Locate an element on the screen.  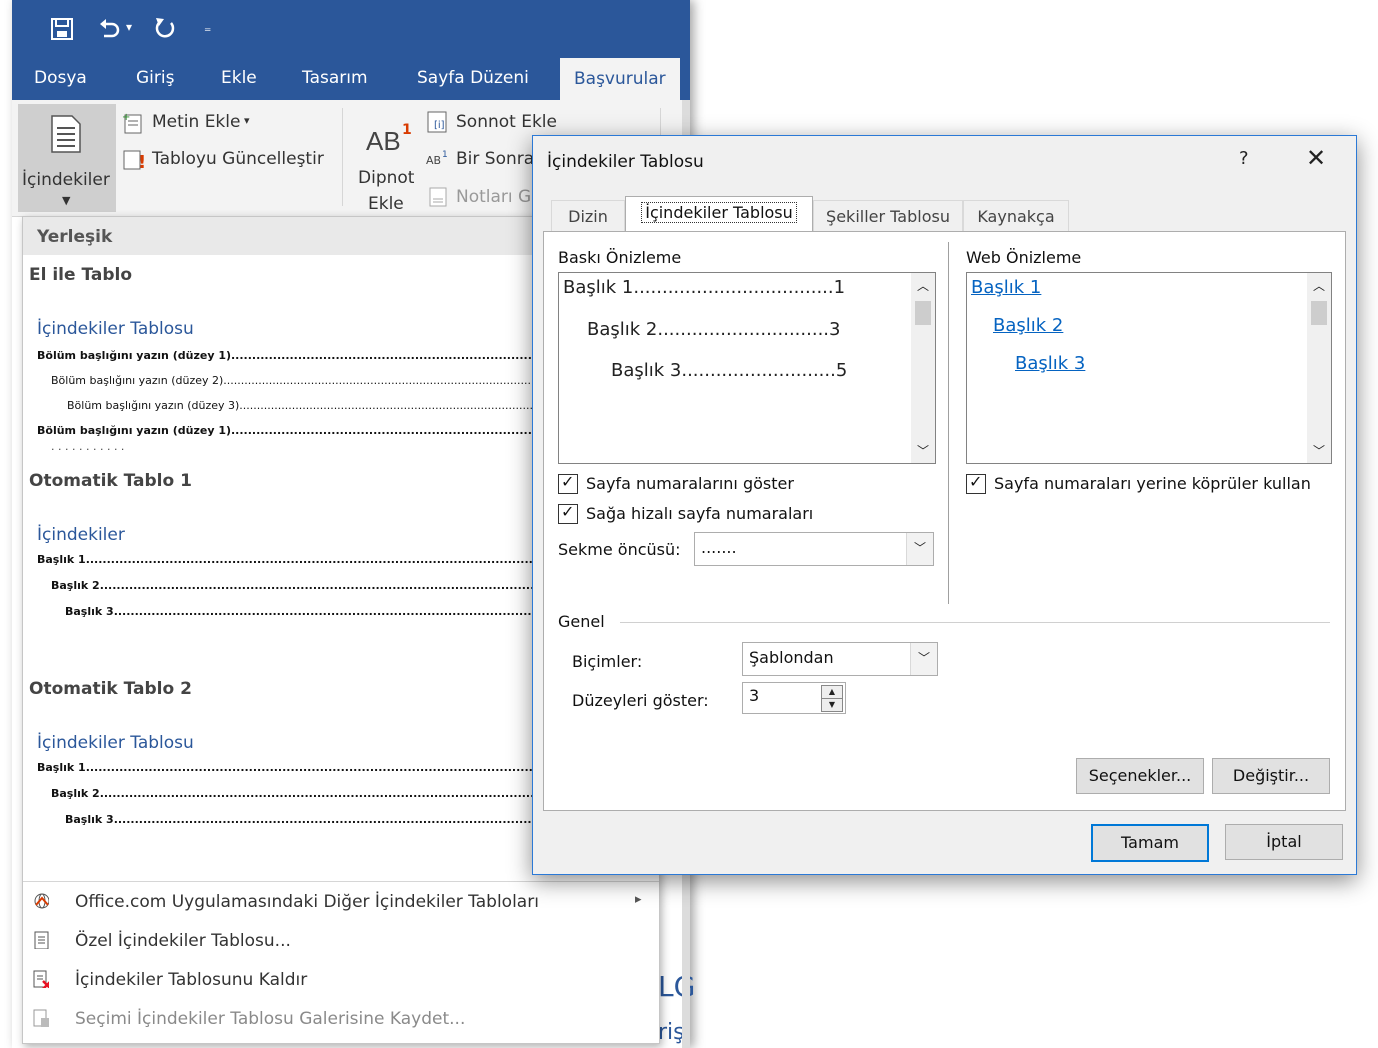
tab-sekiller-tablosu: Şekiller Tablosu is located at coordinates (888, 216).